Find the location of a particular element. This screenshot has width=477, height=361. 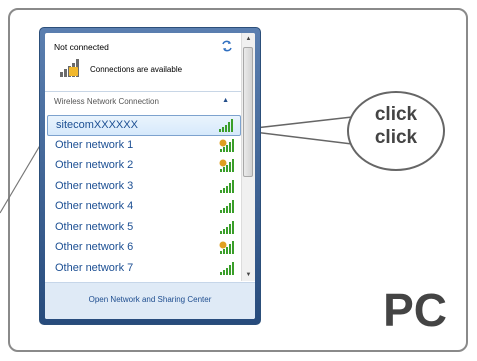

network-item: Other network 5 is located at coordinates (144, 228).